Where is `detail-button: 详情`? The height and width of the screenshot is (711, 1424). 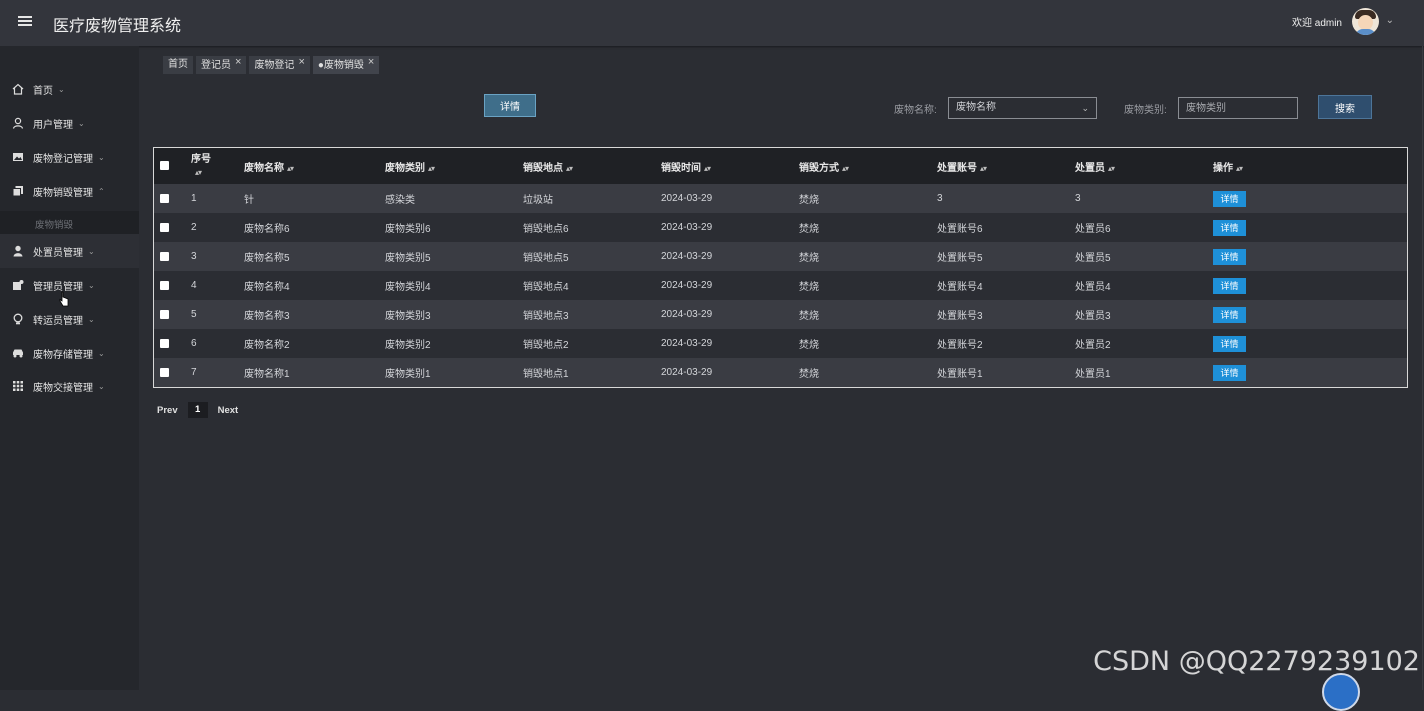
detail-button: 详情 is located at coordinates (510, 105).